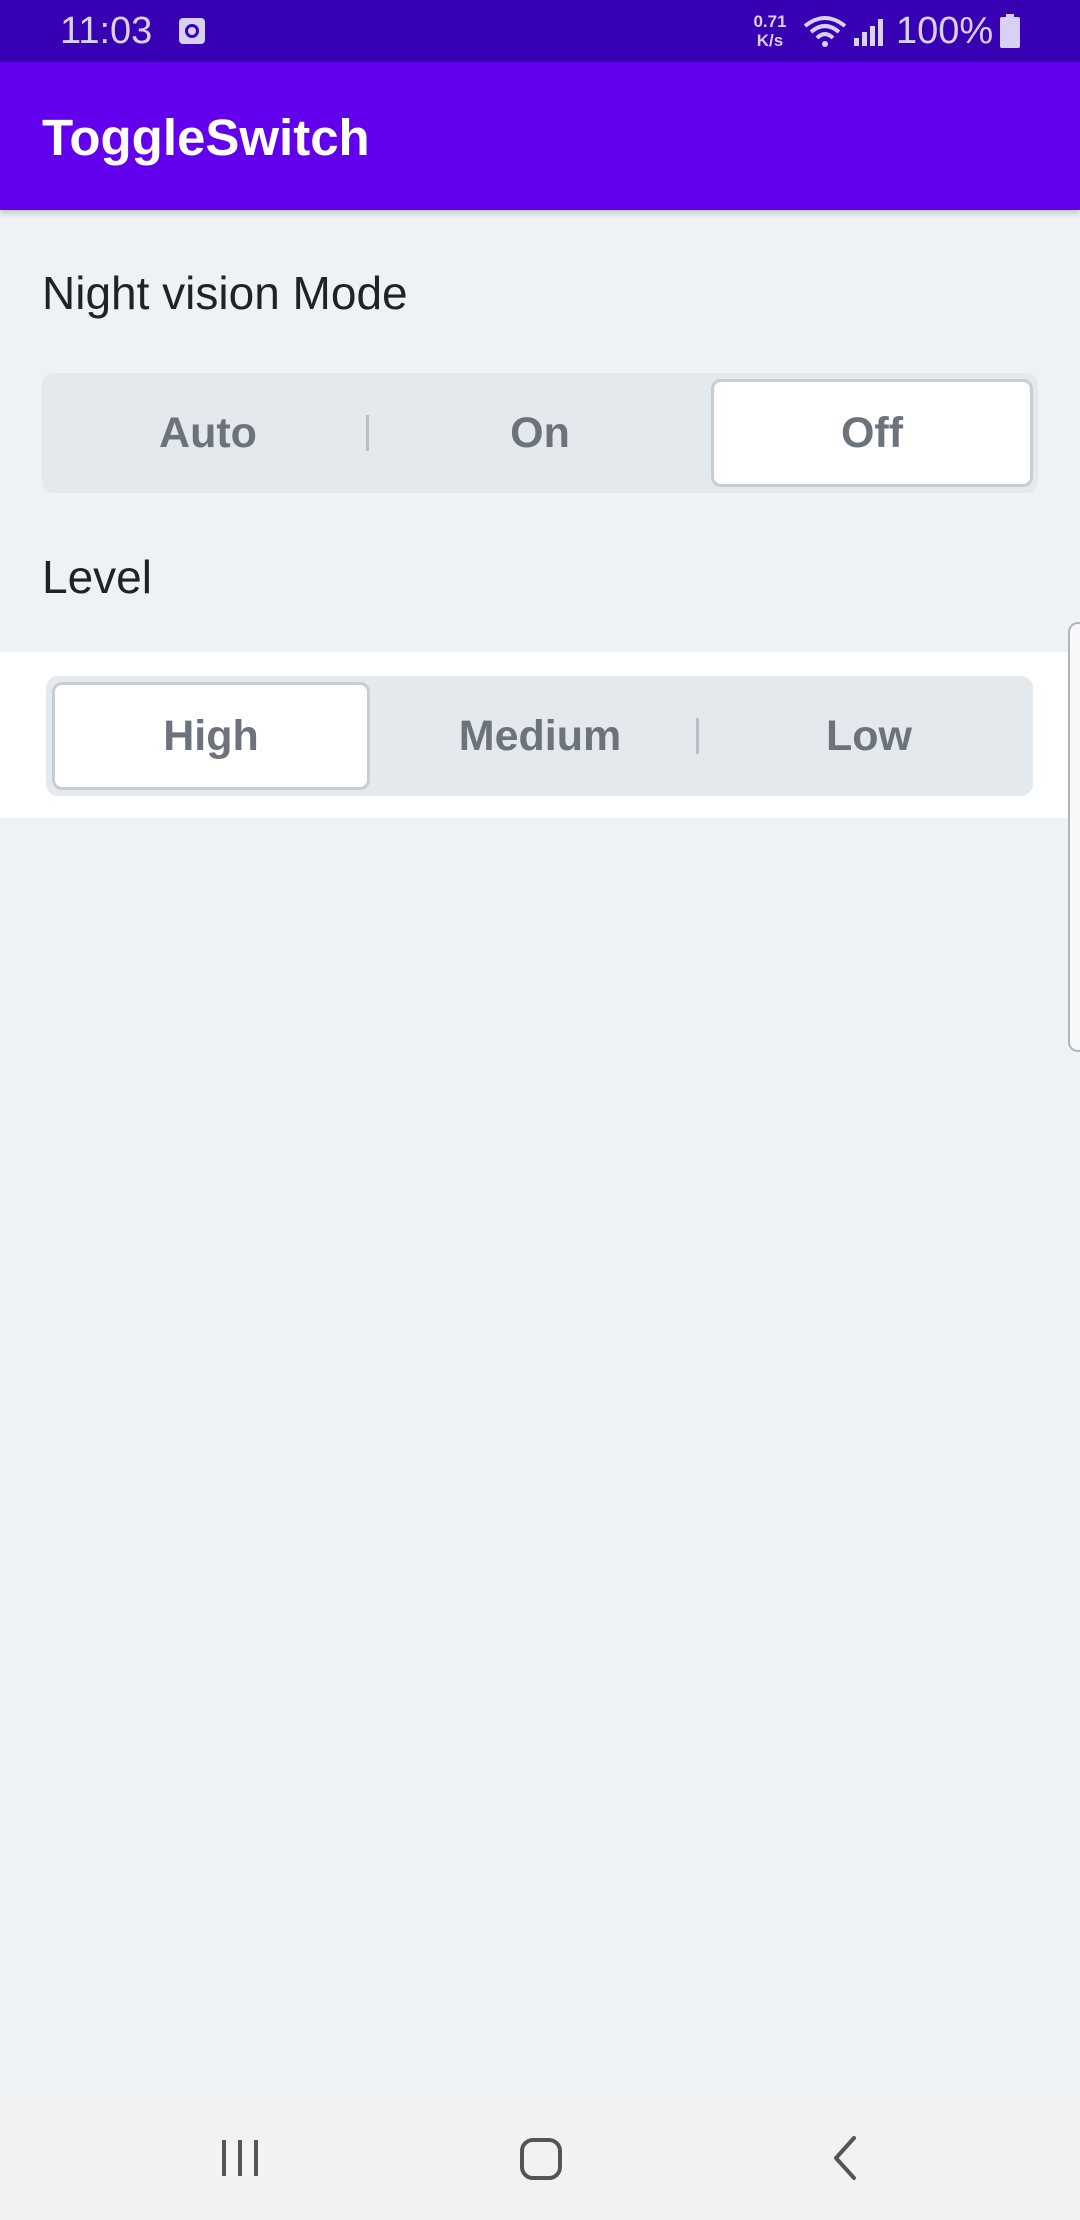 This screenshot has height=2220, width=1080. Describe the element at coordinates (1010, 31) in the screenshot. I see `battery-icon` at that location.